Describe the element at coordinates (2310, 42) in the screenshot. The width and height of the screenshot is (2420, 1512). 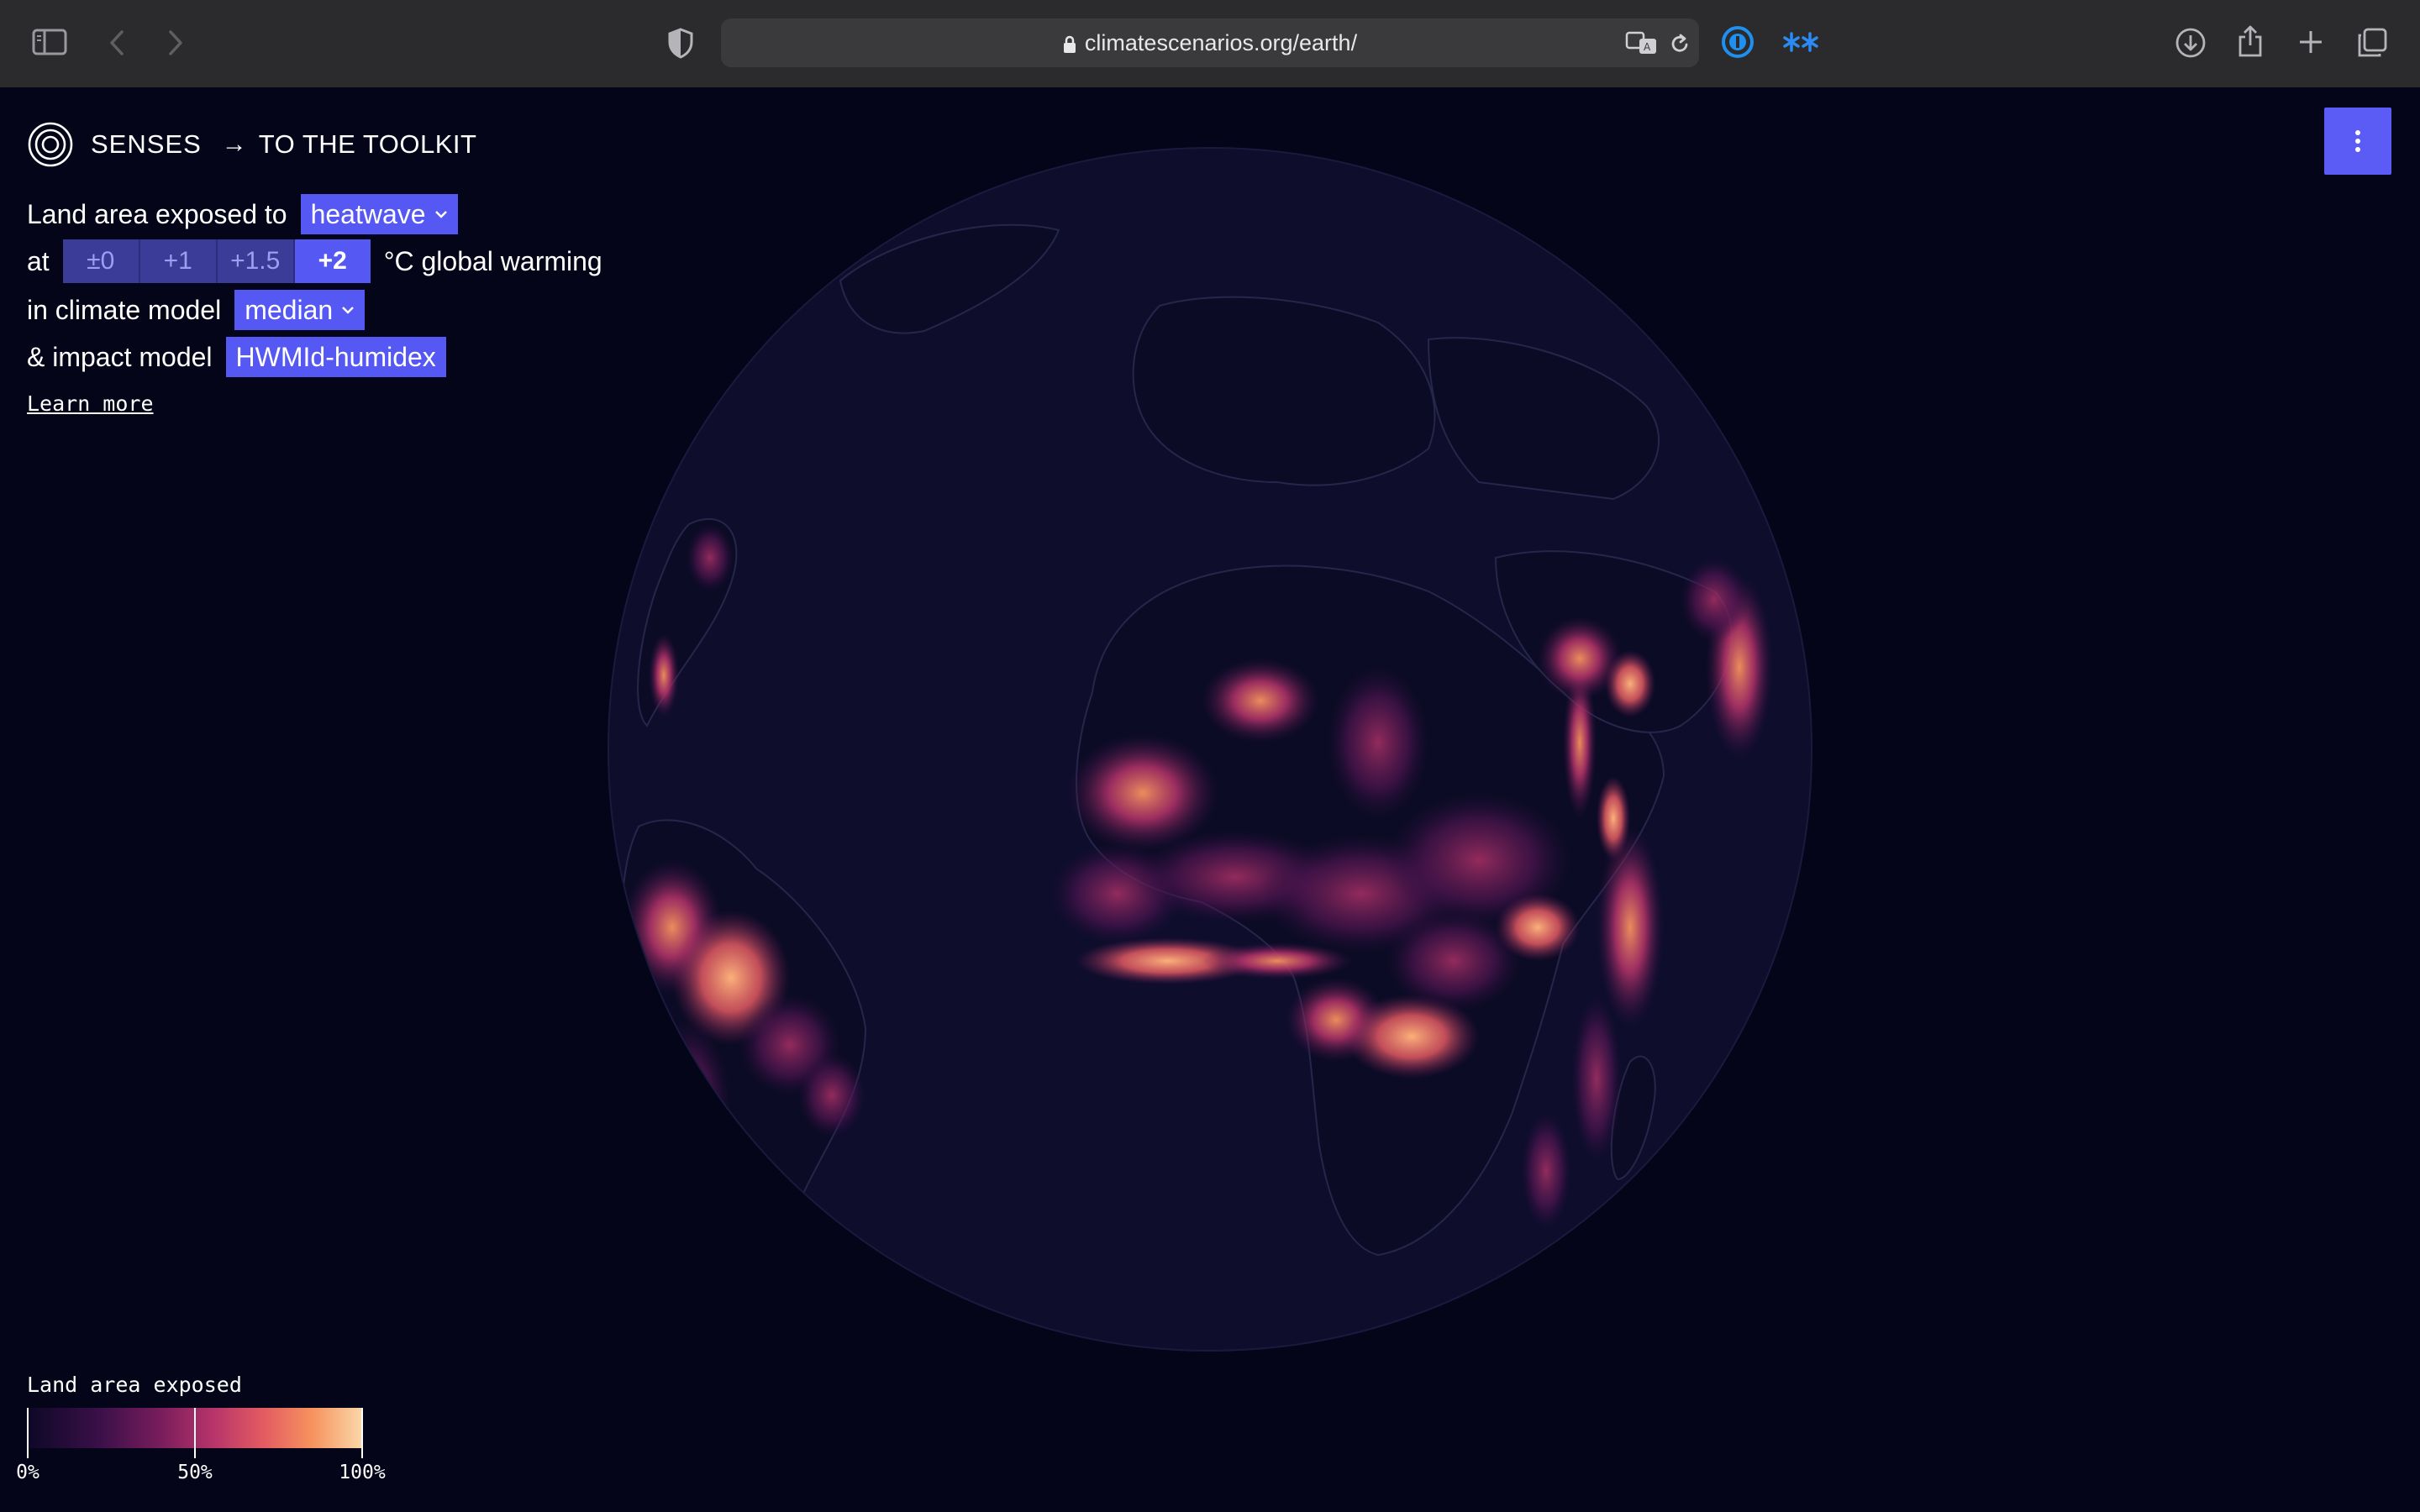
I see `new-tab-icon` at that location.